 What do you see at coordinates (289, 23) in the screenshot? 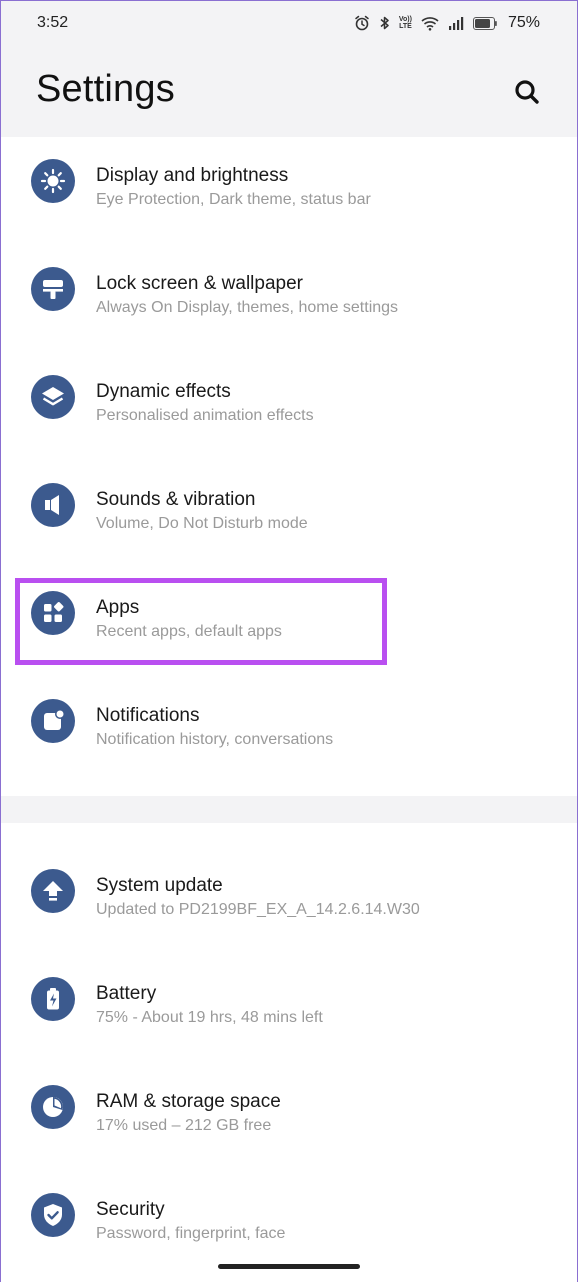
I see `status-bar: 3:52 Vo)) LTE 75%` at bounding box center [289, 23].